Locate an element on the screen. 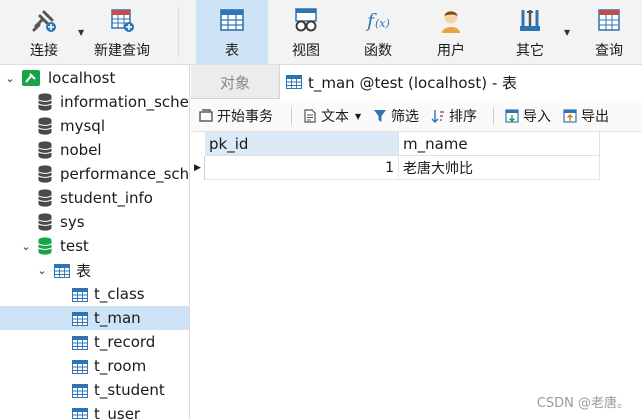 The width and height of the screenshot is (642, 419). query-button: 查询 is located at coordinates (609, 32).